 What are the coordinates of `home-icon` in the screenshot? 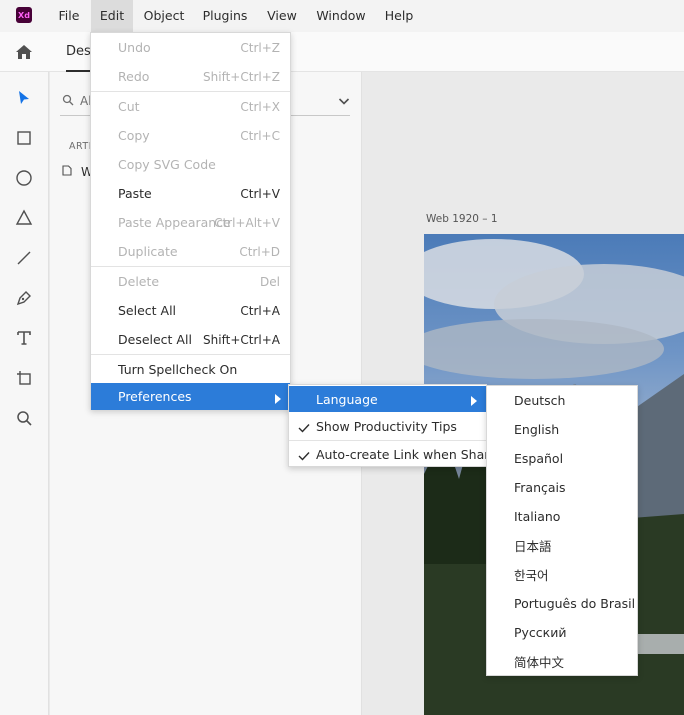 It's located at (24, 52).